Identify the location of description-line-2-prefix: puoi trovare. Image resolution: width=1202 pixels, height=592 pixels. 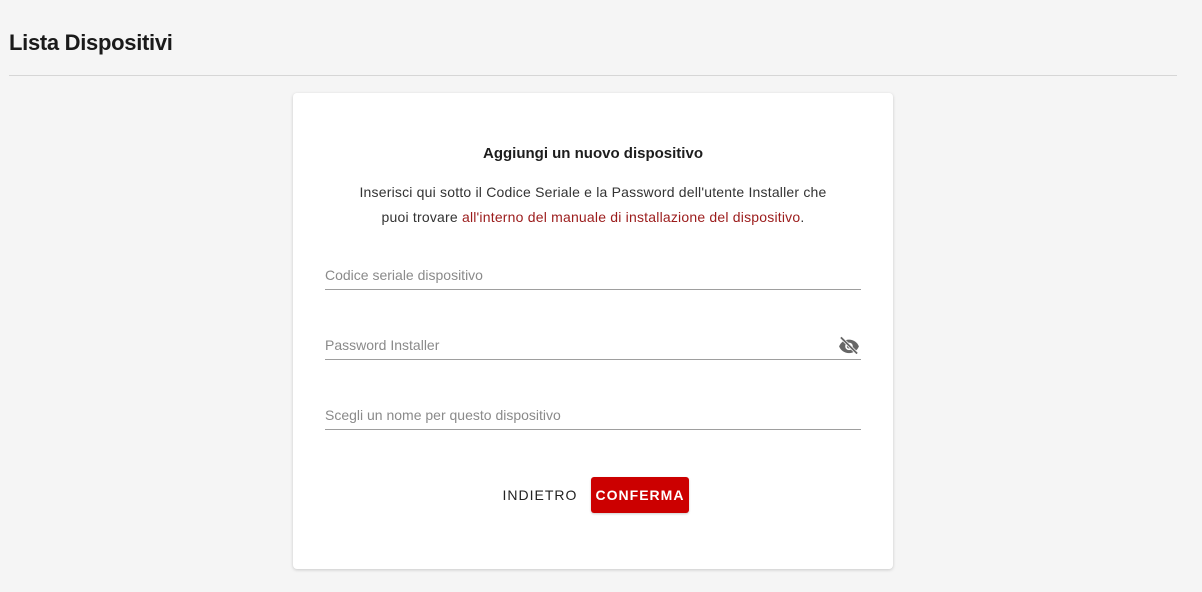
(421, 217).